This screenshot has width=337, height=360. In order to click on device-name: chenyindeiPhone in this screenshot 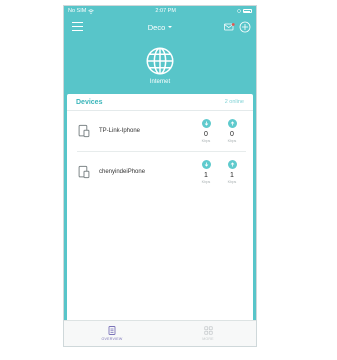, I will do `click(122, 172)`.